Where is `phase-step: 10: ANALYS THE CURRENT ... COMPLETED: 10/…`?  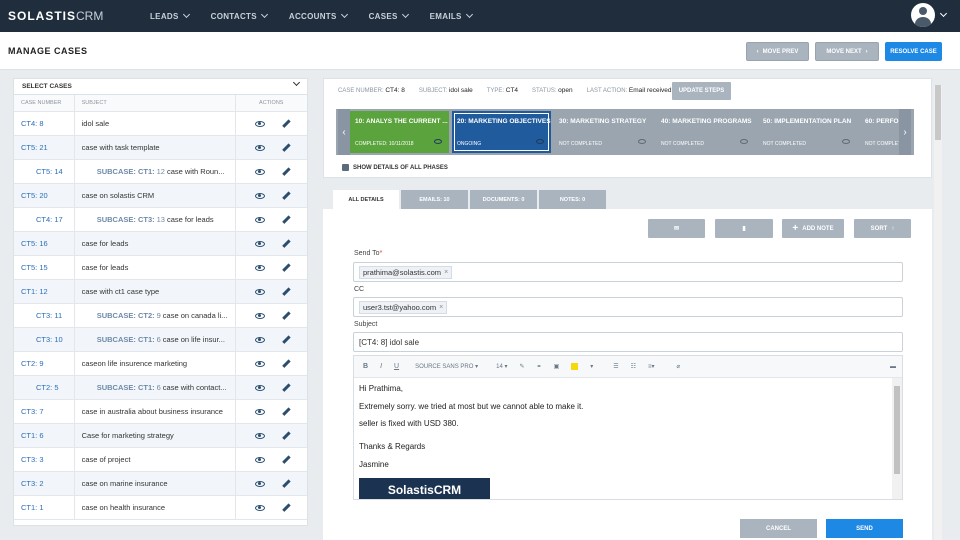
phase-step: 10: ANALYS THE CURRENT ... COMPLETED: 10/… is located at coordinates (399, 132).